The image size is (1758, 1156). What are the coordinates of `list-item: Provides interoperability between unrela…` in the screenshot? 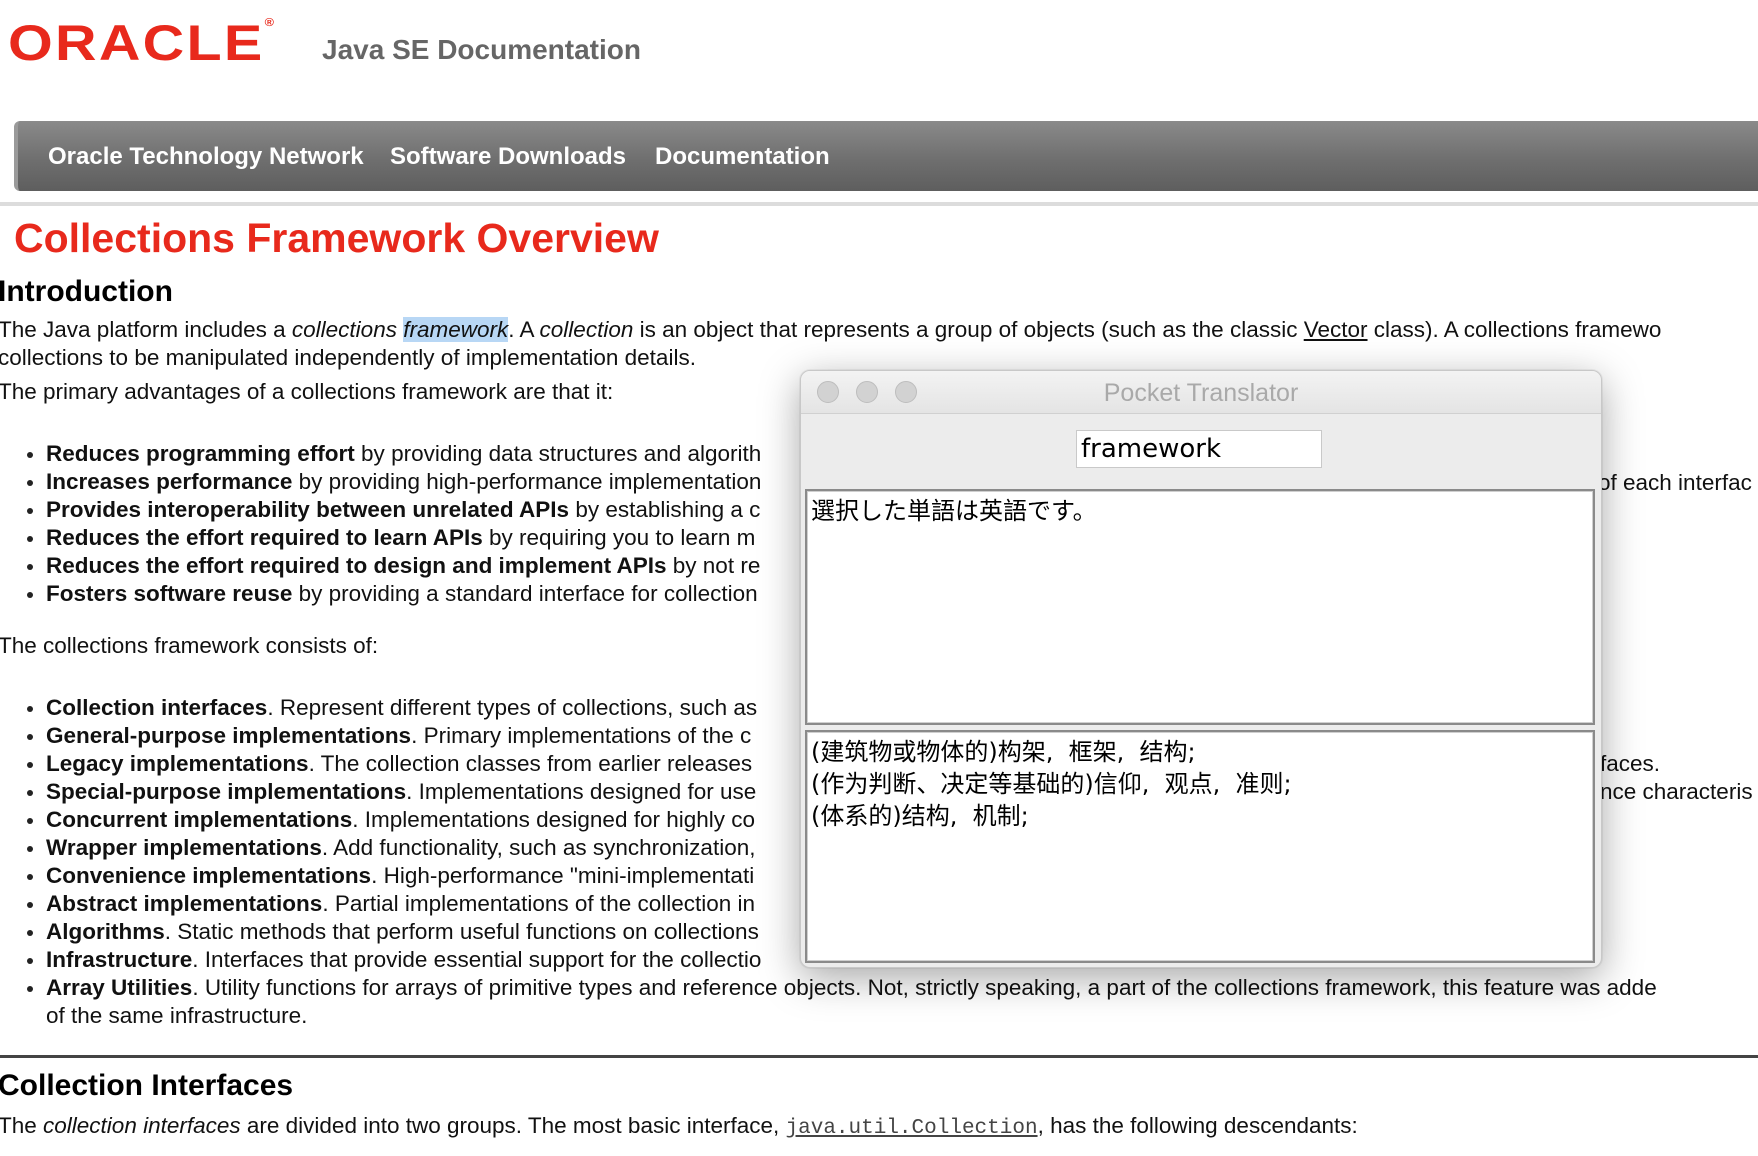 It's located at (393, 510).